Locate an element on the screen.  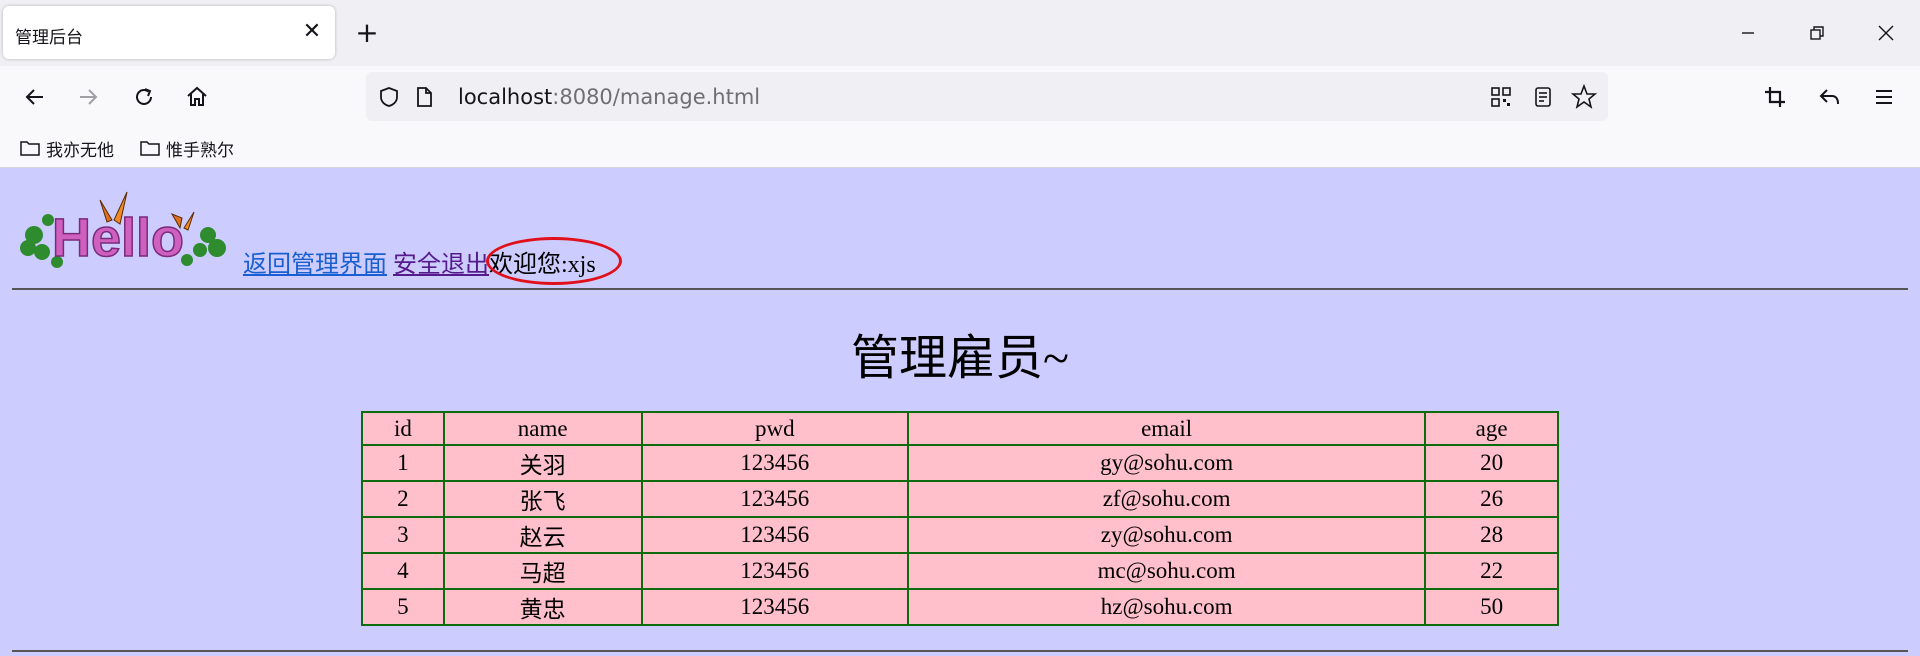
table-row: 2 张飞 123456 zf@sohu.com 26 is located at coordinates (960, 499).